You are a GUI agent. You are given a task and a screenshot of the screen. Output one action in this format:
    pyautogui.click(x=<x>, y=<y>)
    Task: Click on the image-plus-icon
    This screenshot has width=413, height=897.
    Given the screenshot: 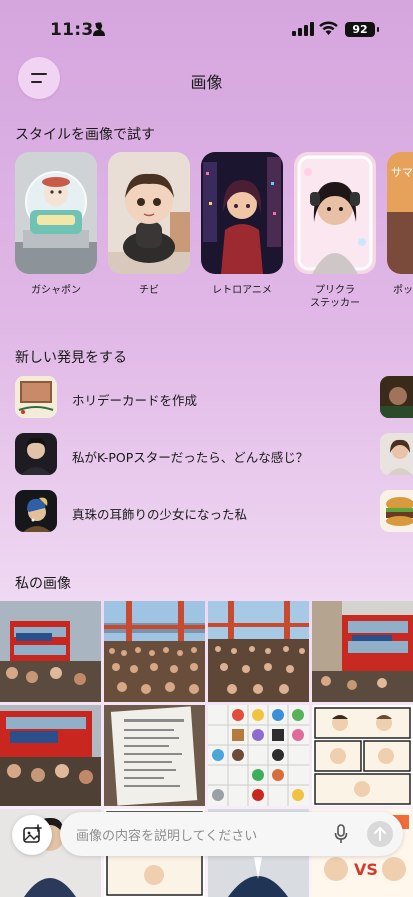 What is the action you would take?
    pyautogui.click(x=32, y=833)
    